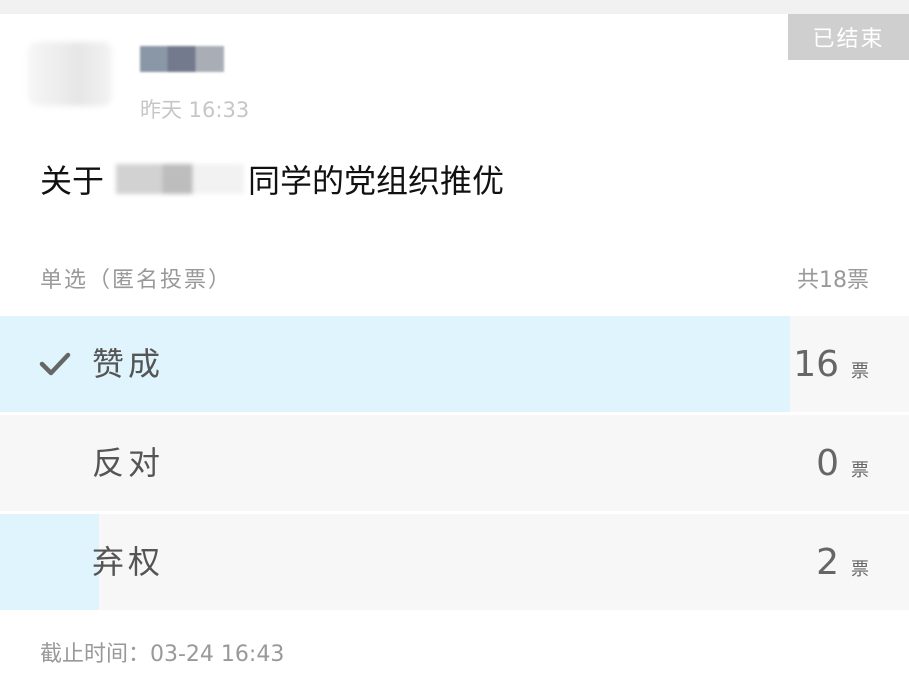  Describe the element at coordinates (55, 364) in the screenshot. I see `check-icon` at that location.